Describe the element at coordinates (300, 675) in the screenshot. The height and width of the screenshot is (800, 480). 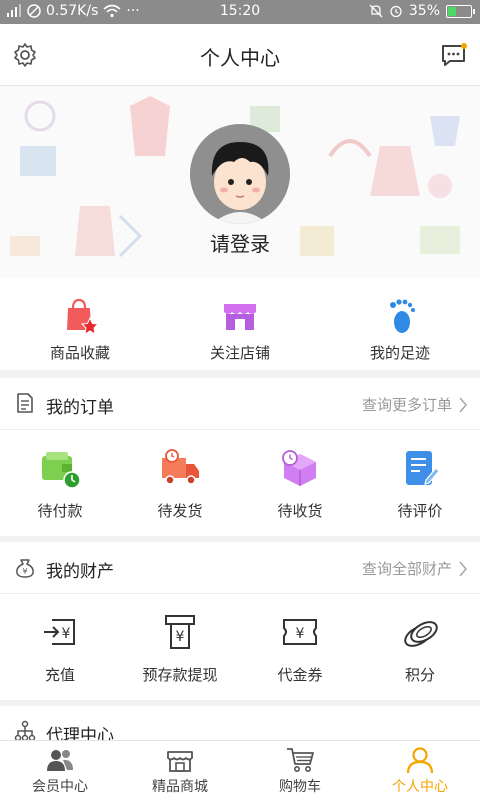
I see `asset-item-label: 代金券` at that location.